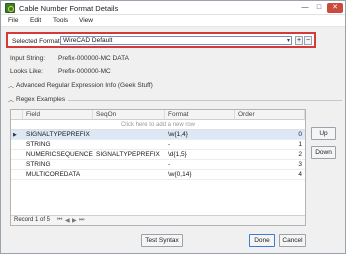 Image resolution: width=349 pixels, height=256 pixels. I want to click on column-header-format: Format, so click(200, 115).